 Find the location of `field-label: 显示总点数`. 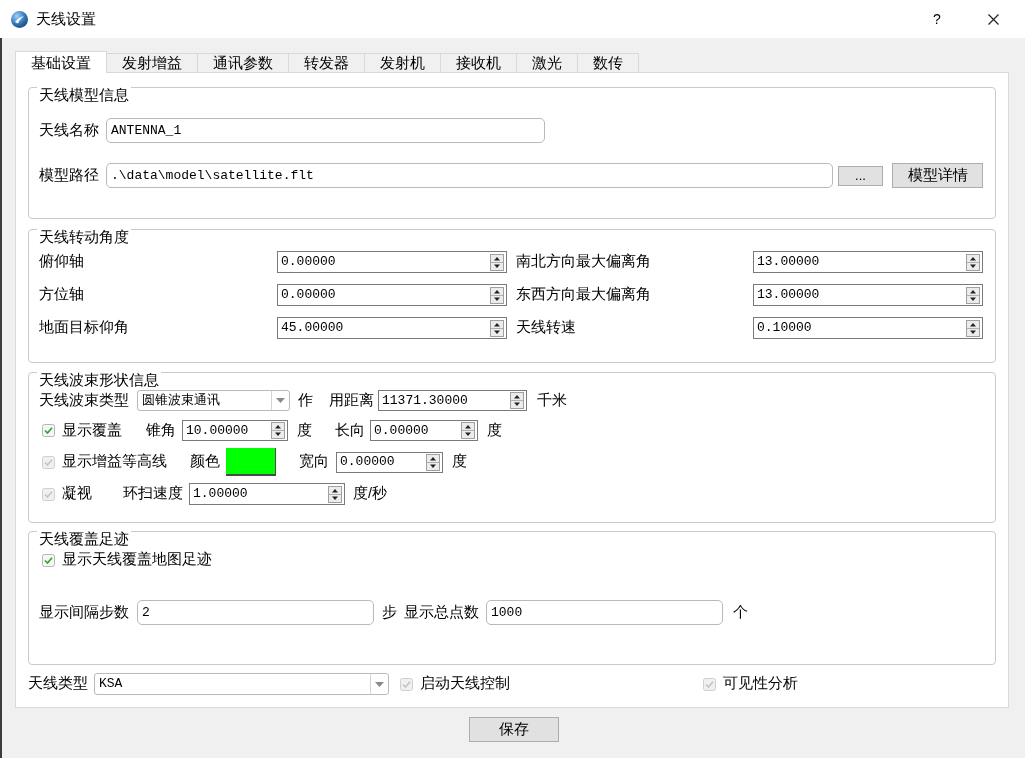

field-label: 显示总点数 is located at coordinates (441, 612).